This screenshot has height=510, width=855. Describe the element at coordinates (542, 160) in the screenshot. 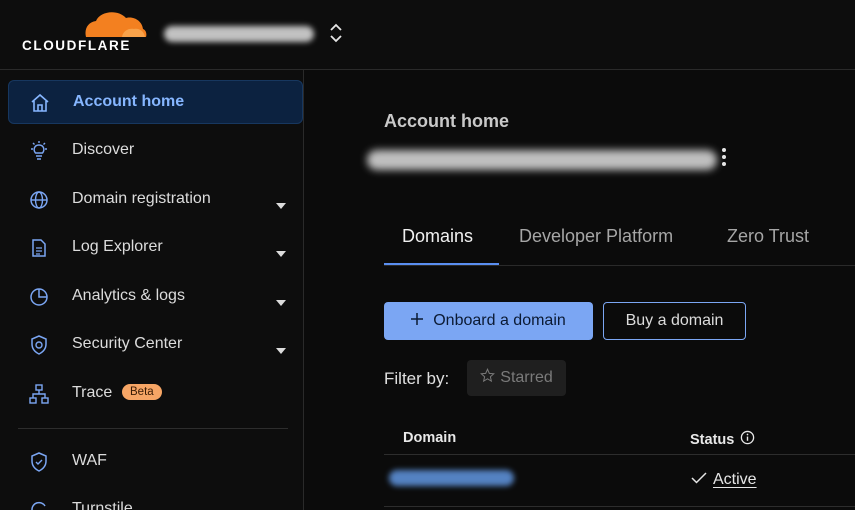

I see `account-title-redacted` at that location.